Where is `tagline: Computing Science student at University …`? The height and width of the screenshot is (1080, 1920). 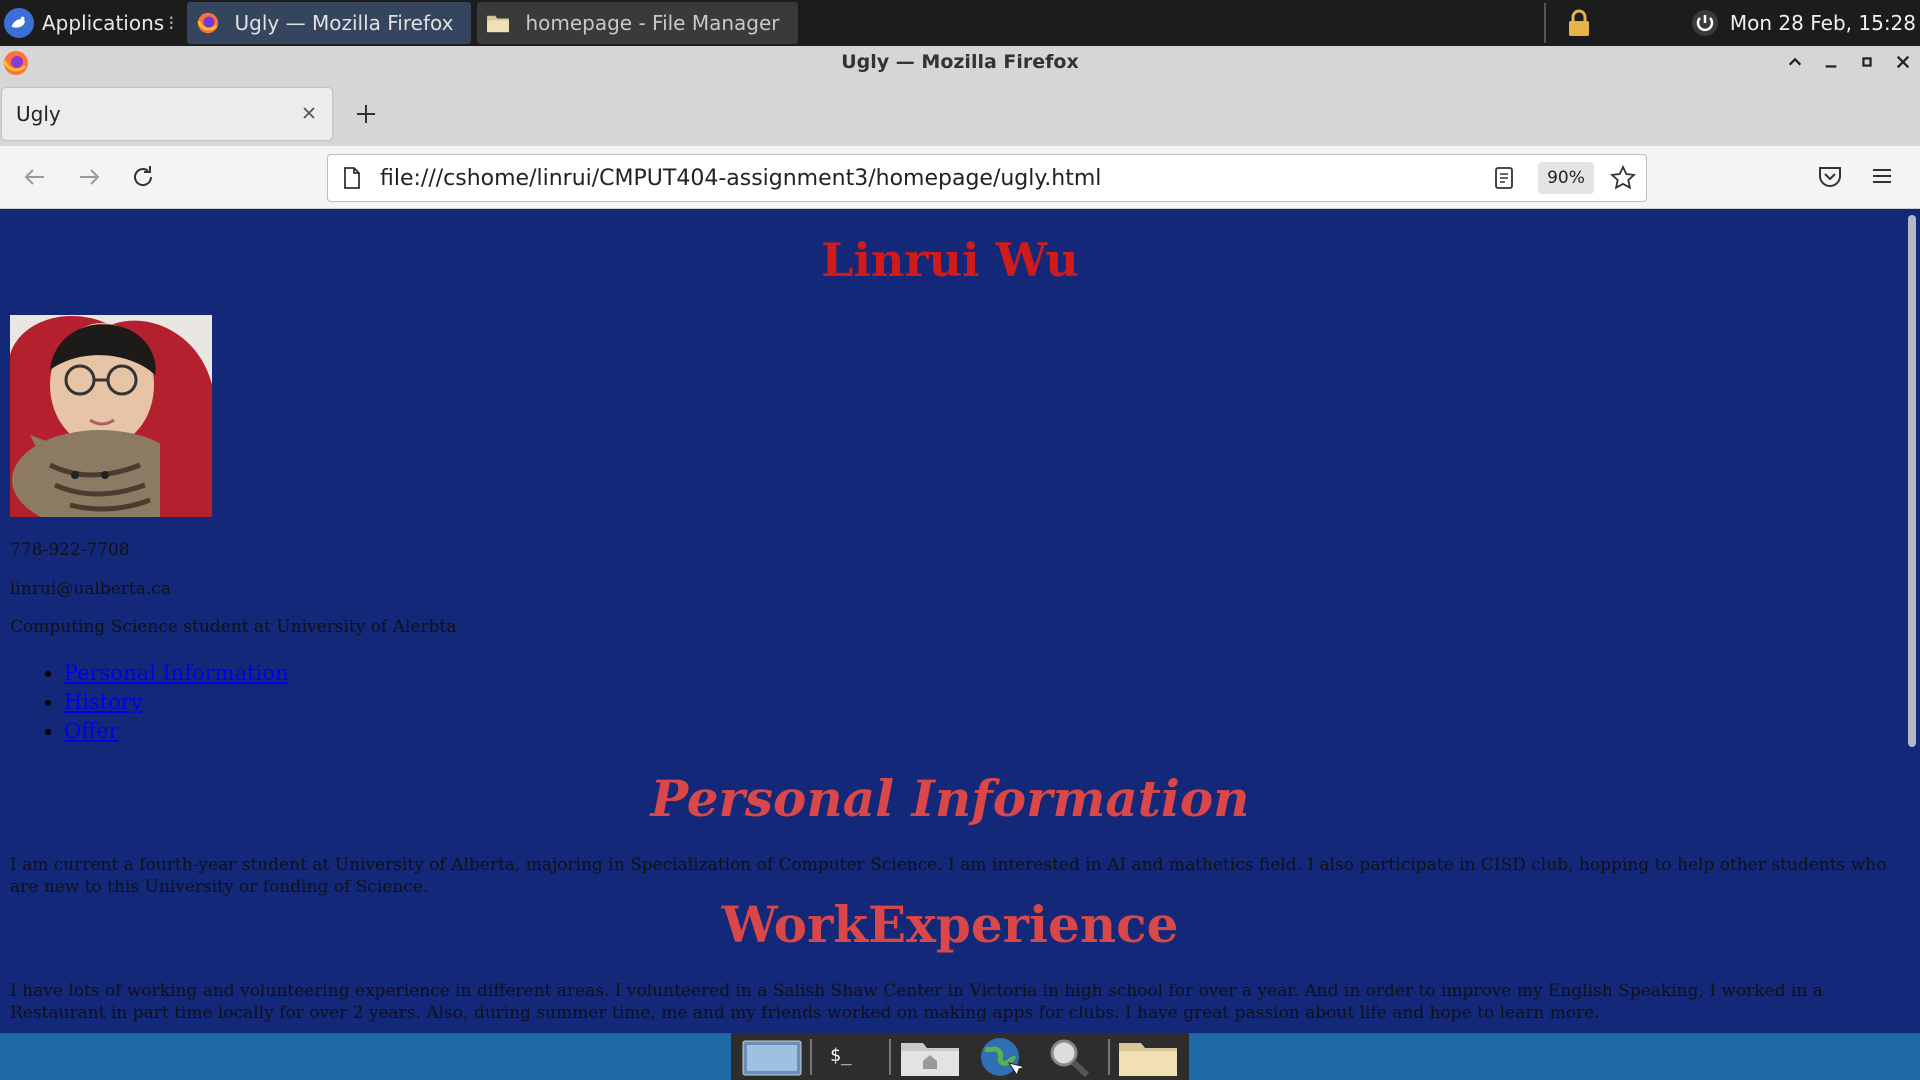 tagline: Computing Science student at University … is located at coordinates (233, 627).